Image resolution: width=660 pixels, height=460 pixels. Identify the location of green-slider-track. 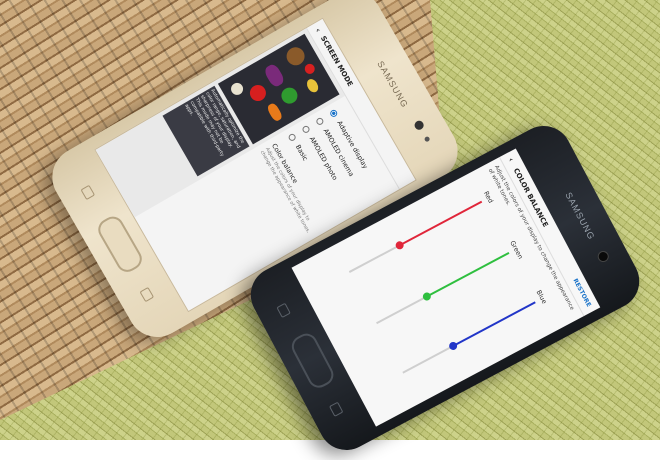
(443, 288).